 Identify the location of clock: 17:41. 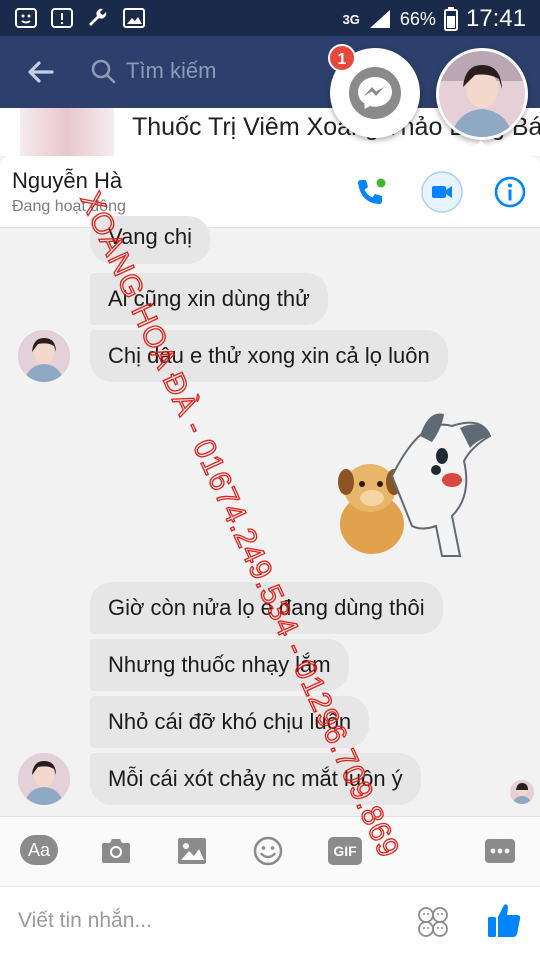
(495, 18).